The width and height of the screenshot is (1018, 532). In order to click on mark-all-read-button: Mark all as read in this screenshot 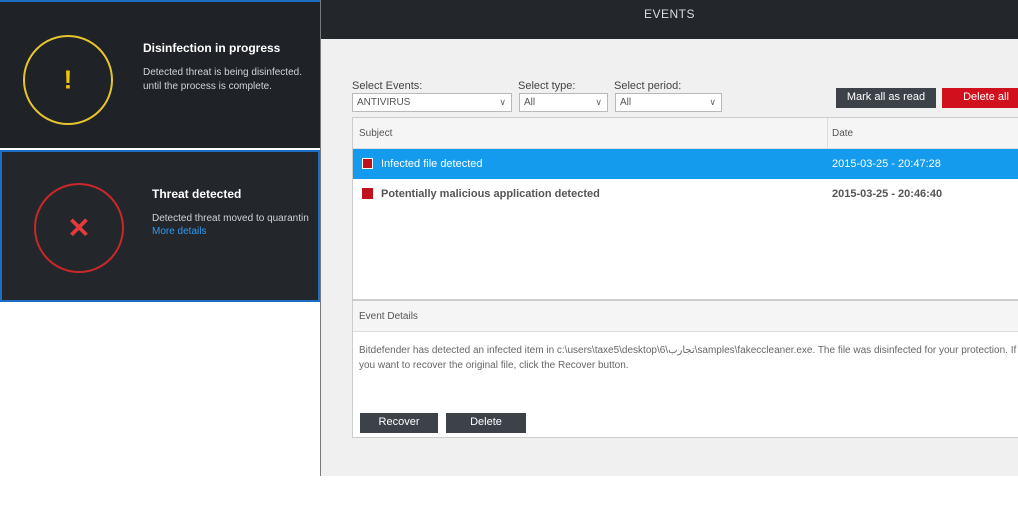, I will do `click(886, 98)`.